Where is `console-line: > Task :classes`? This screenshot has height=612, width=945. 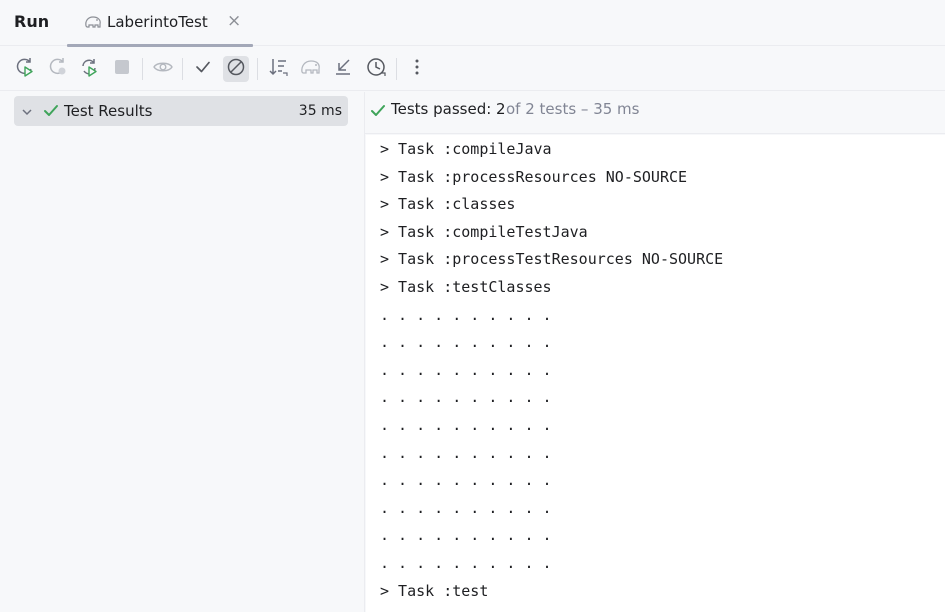 console-line: > Task :classes is located at coordinates (448, 204).